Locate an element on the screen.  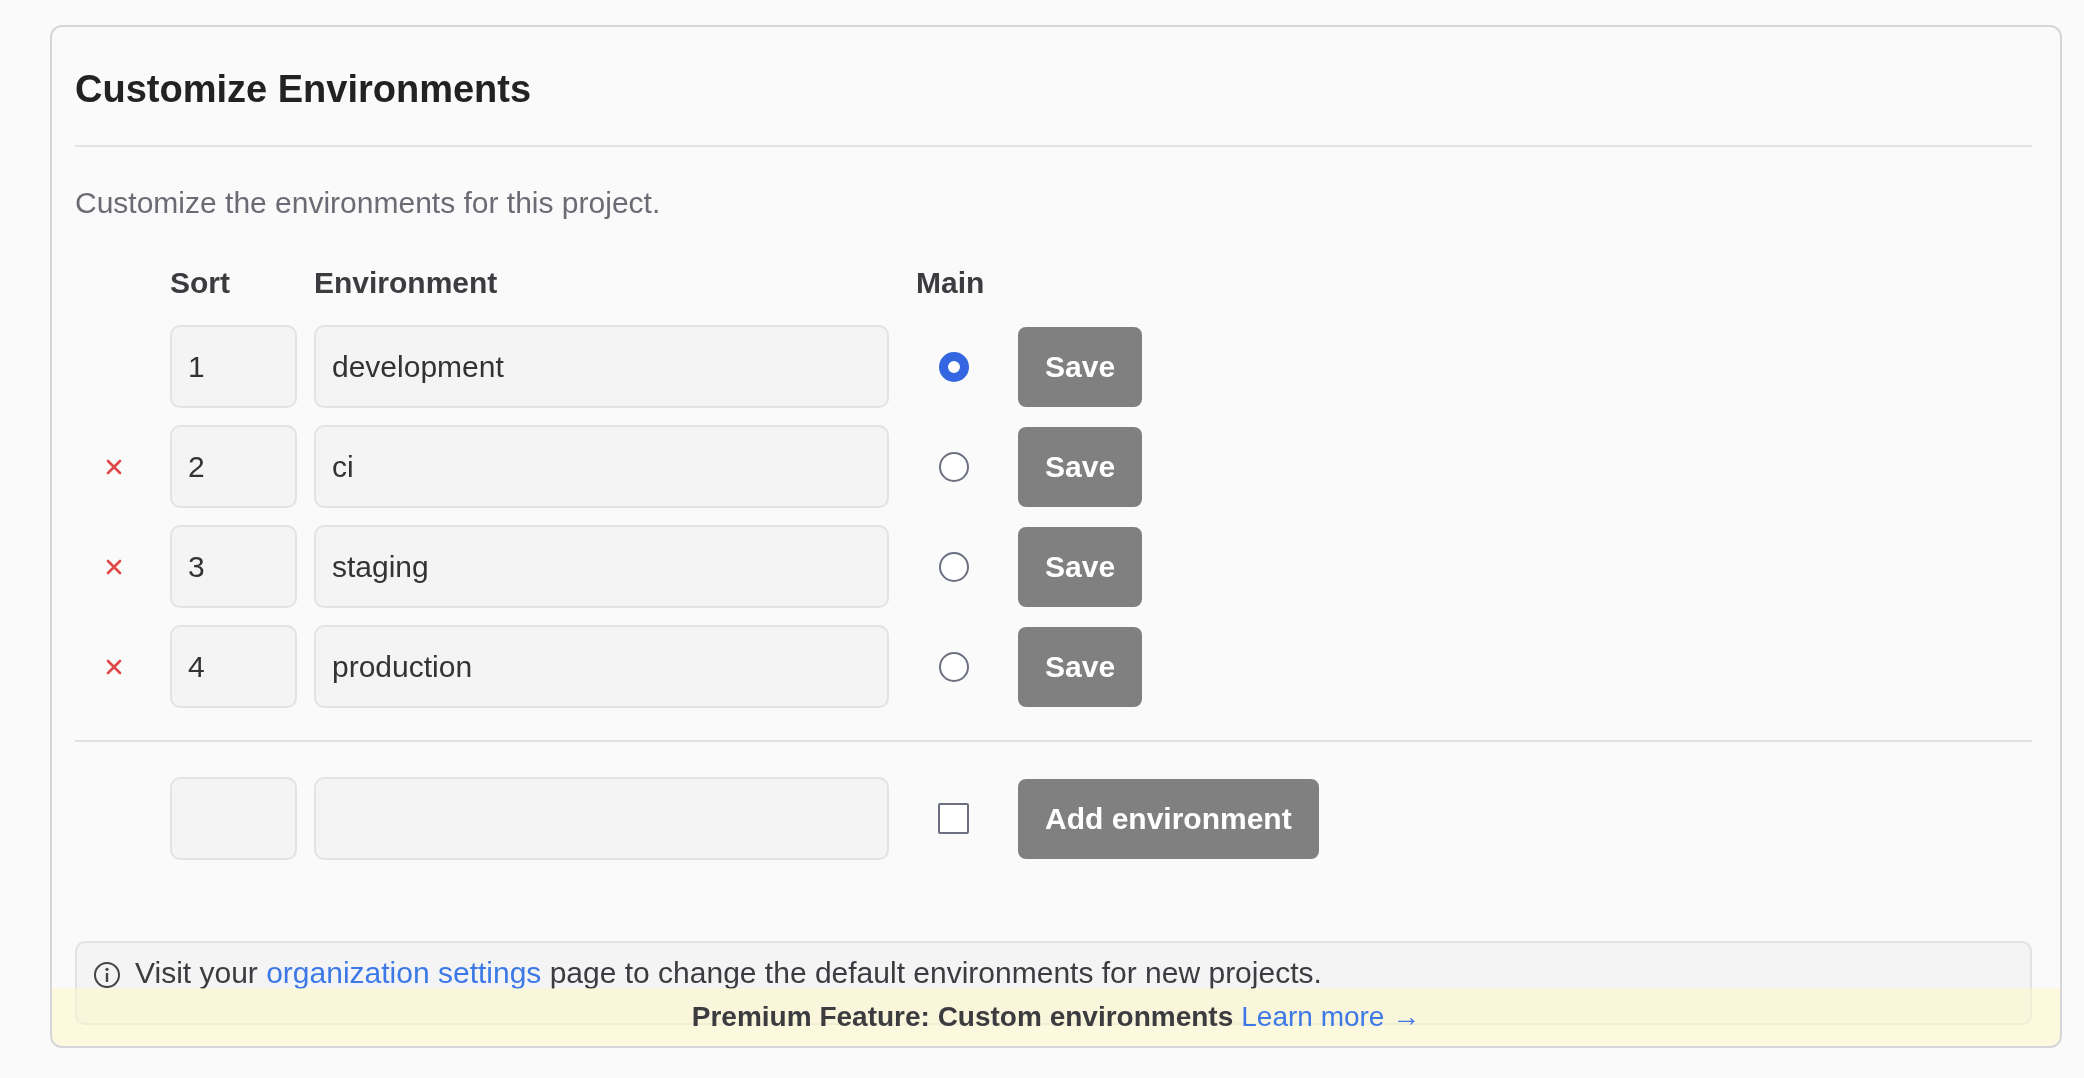
environment-field: ci is located at coordinates (601, 466).